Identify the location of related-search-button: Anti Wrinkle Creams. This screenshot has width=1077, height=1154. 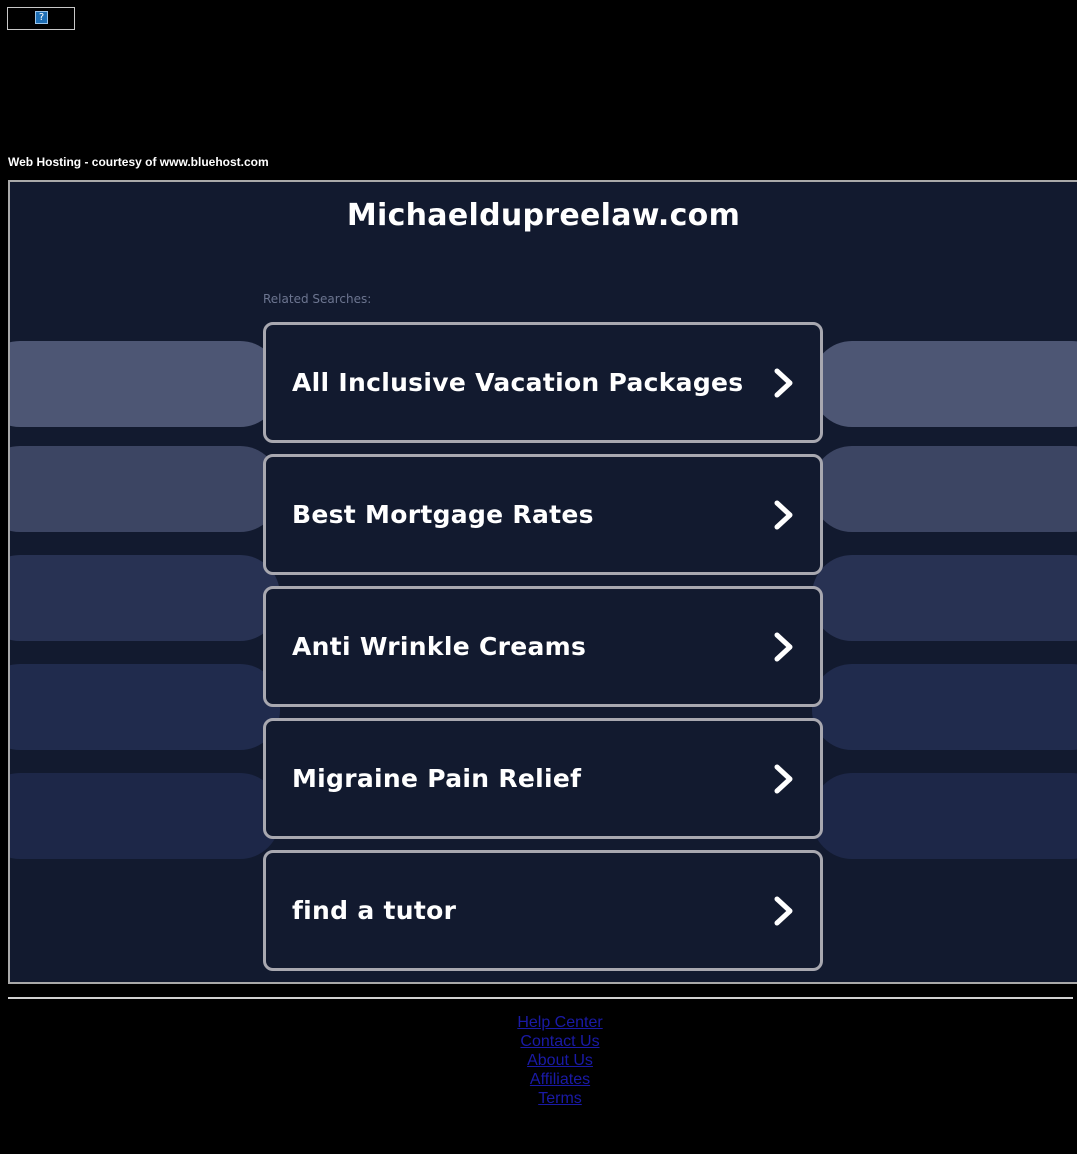
(543, 646).